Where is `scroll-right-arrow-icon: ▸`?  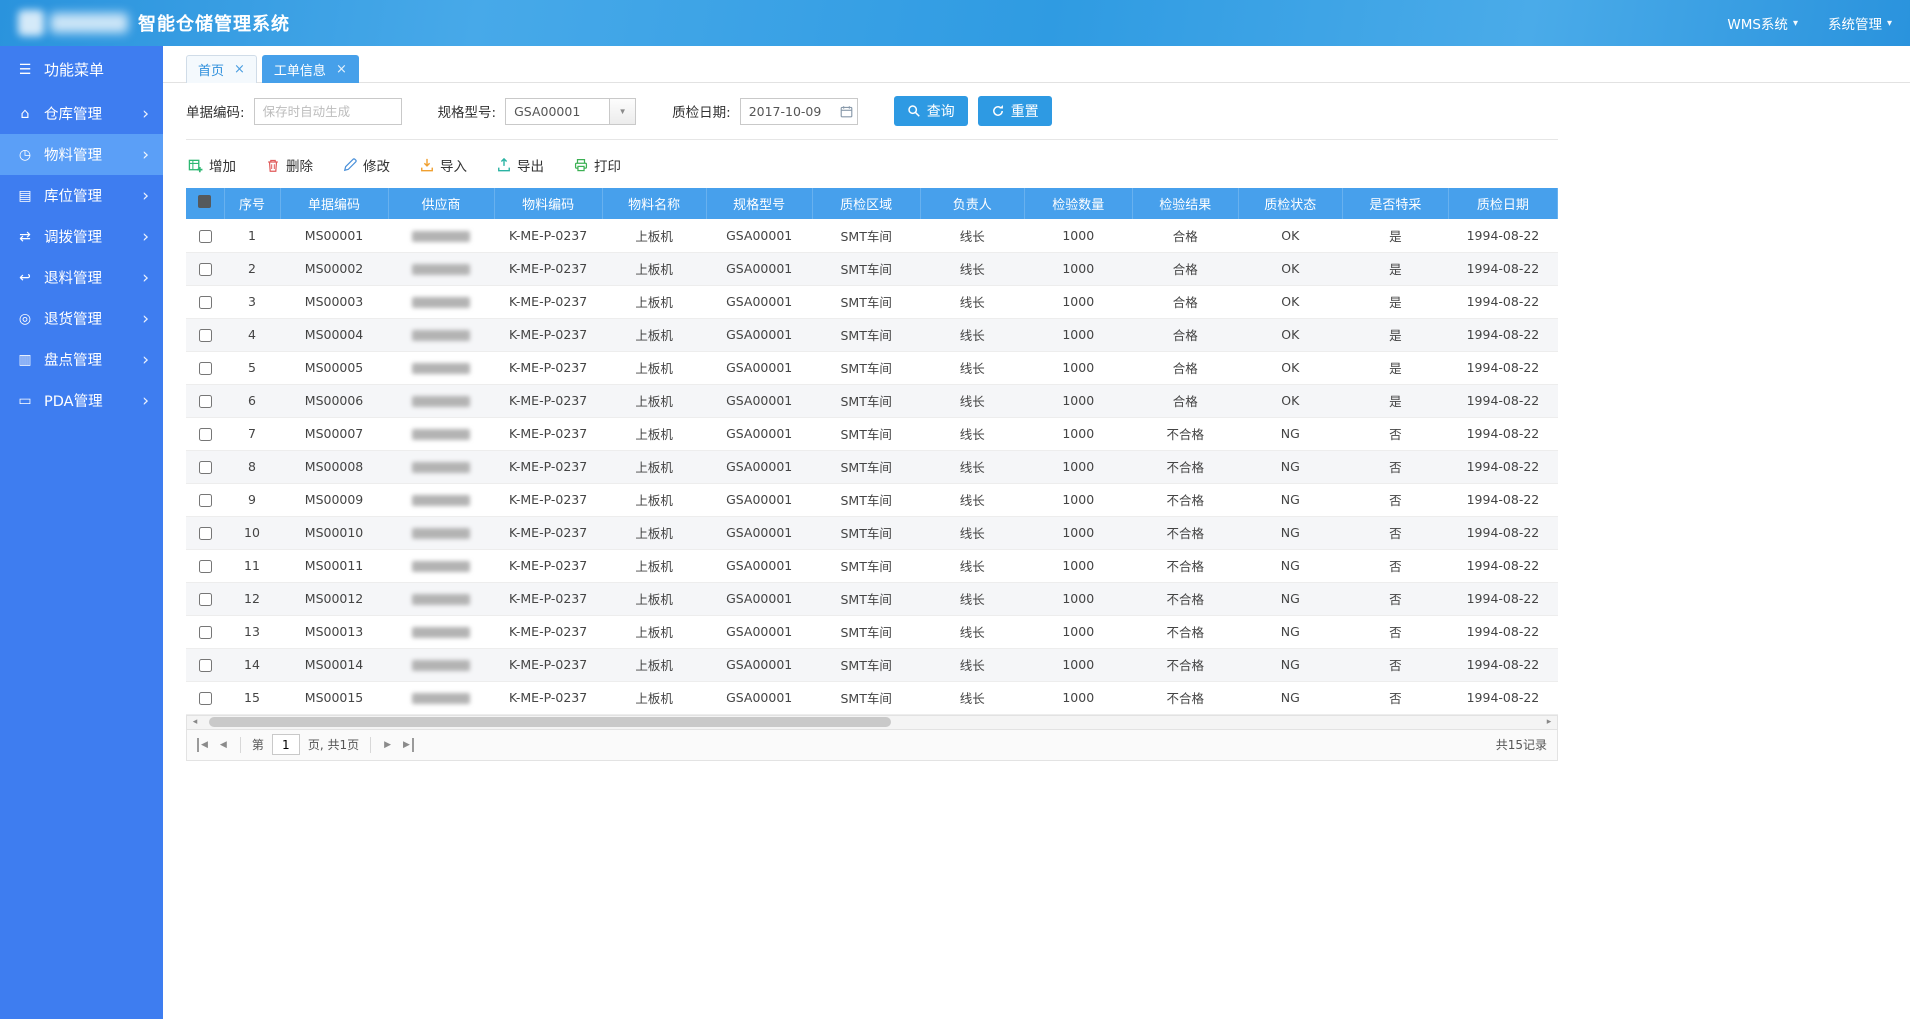 scroll-right-arrow-icon: ▸ is located at coordinates (1549, 722).